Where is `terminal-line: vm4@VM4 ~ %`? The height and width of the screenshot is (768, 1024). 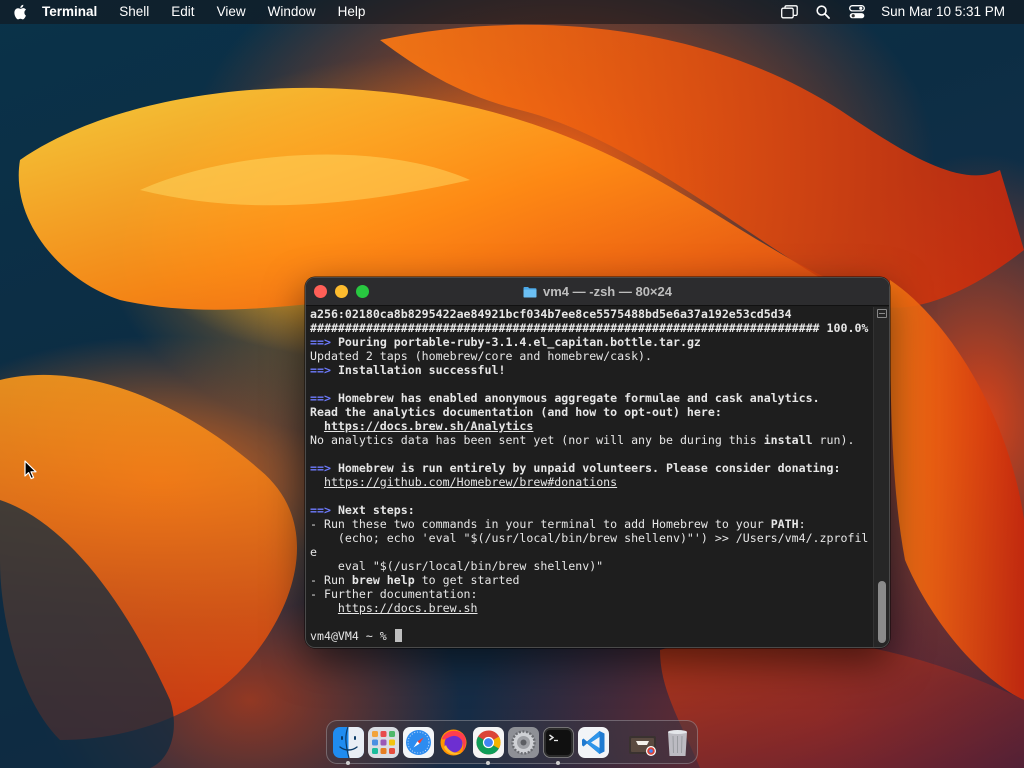
terminal-line: vm4@VM4 ~ % is located at coordinates (591, 636).